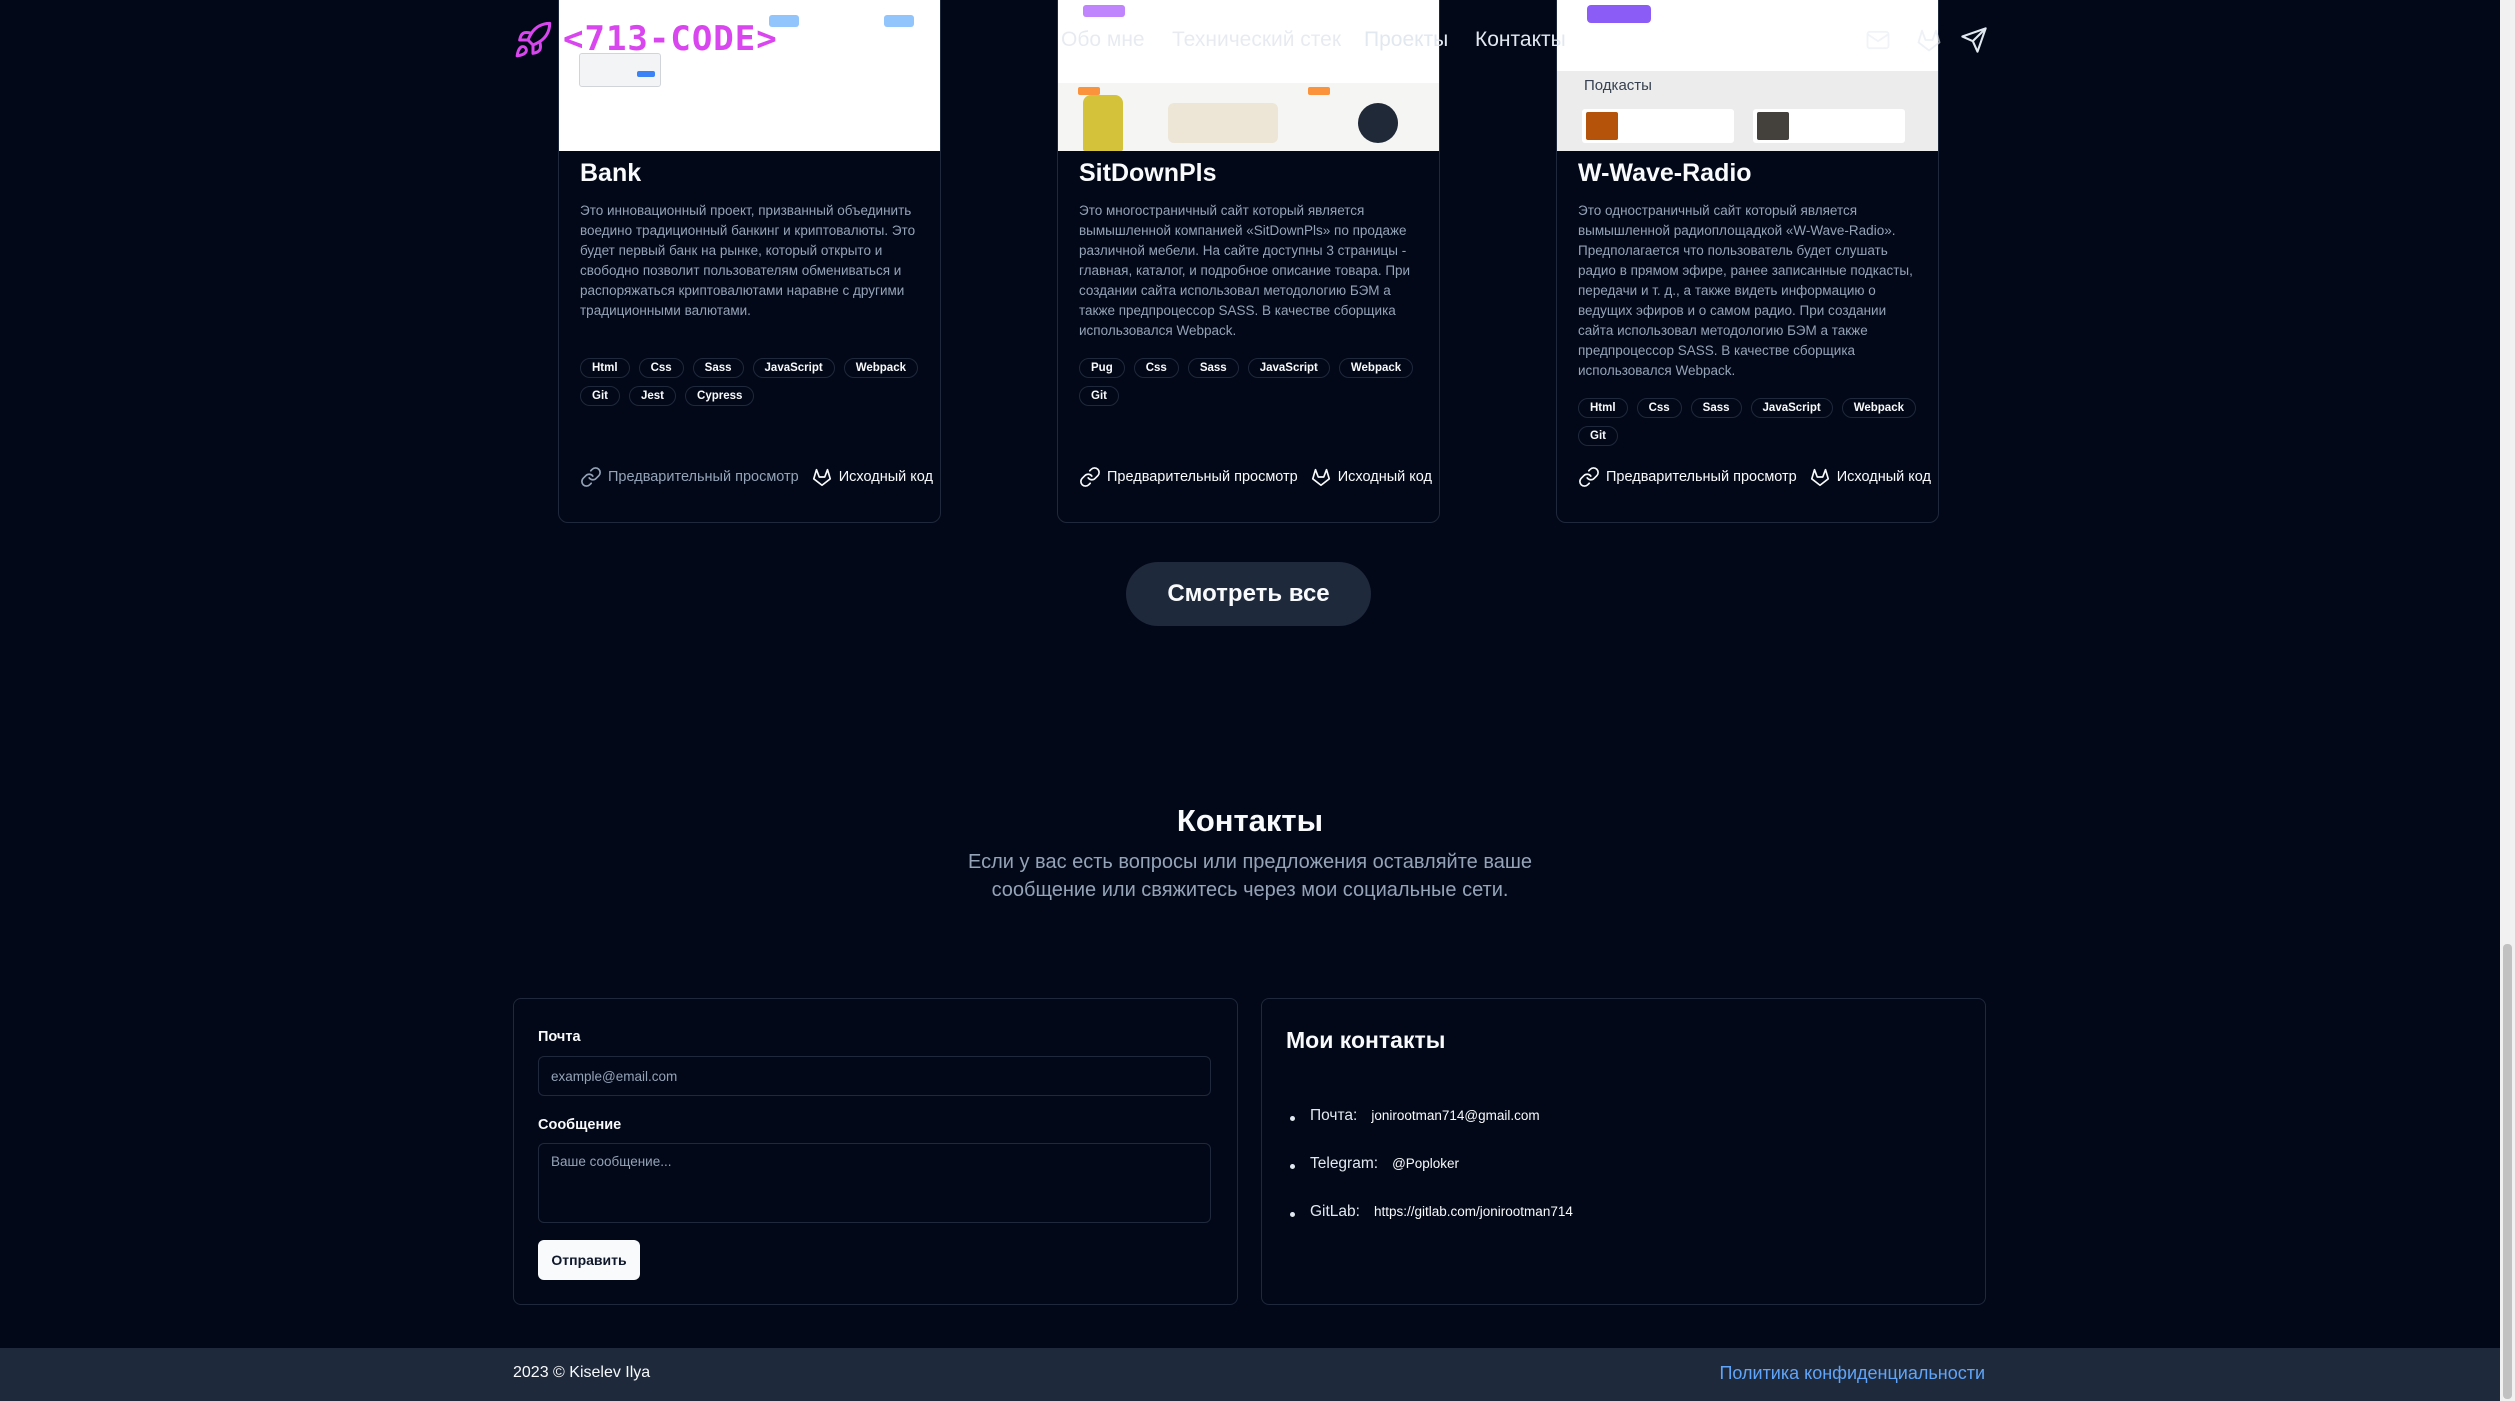 This screenshot has width=2515, height=1401. I want to click on rocket-icon, so click(533, 40).